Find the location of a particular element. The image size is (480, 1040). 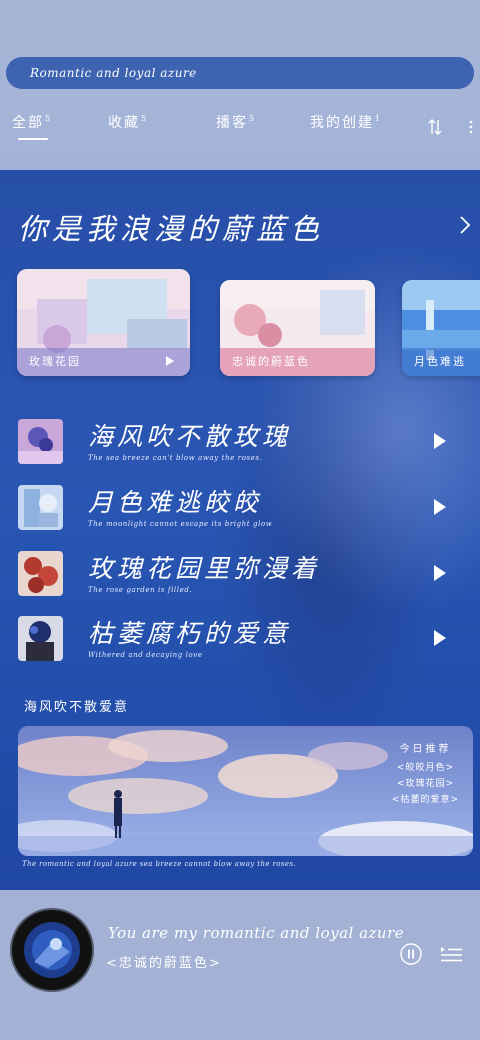

album-disc is located at coordinates (52, 950).